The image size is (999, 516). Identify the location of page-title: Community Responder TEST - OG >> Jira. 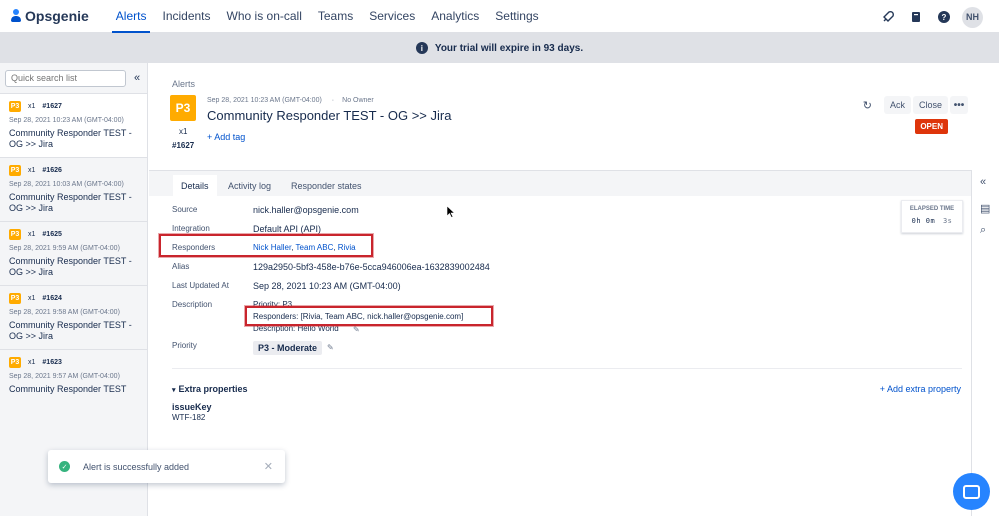
(329, 115).